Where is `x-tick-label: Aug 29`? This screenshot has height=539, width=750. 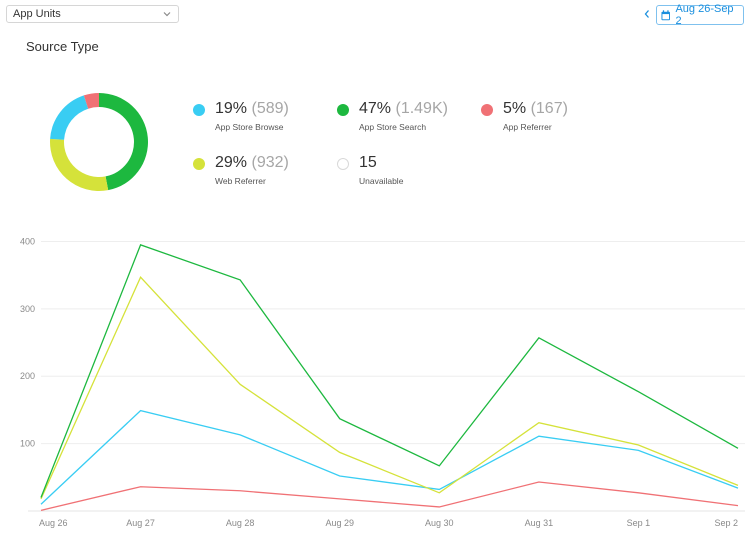
x-tick-label: Aug 29 is located at coordinates (339, 523).